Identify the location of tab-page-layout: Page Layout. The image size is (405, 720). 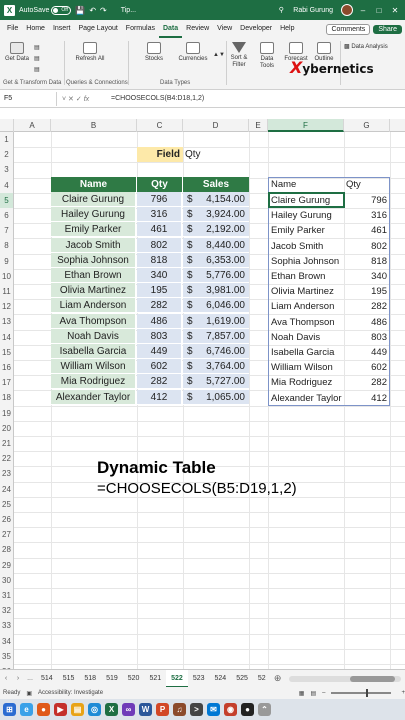
(97, 29).